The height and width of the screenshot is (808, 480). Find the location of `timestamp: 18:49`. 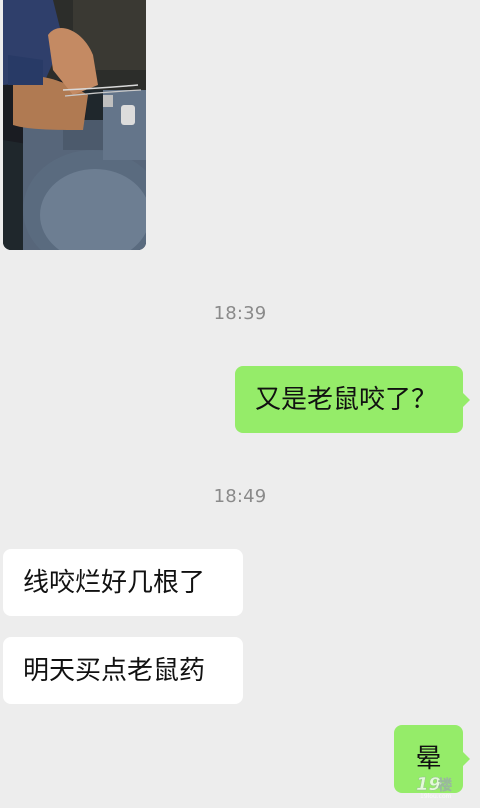

timestamp: 18:49 is located at coordinates (240, 496).